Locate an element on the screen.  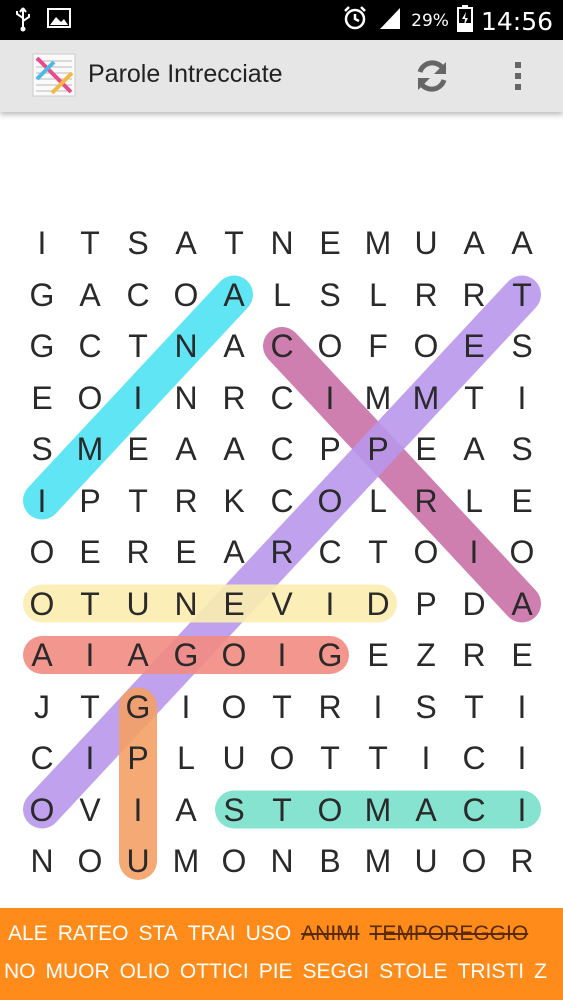
grid-letter: K is located at coordinates (234, 501).